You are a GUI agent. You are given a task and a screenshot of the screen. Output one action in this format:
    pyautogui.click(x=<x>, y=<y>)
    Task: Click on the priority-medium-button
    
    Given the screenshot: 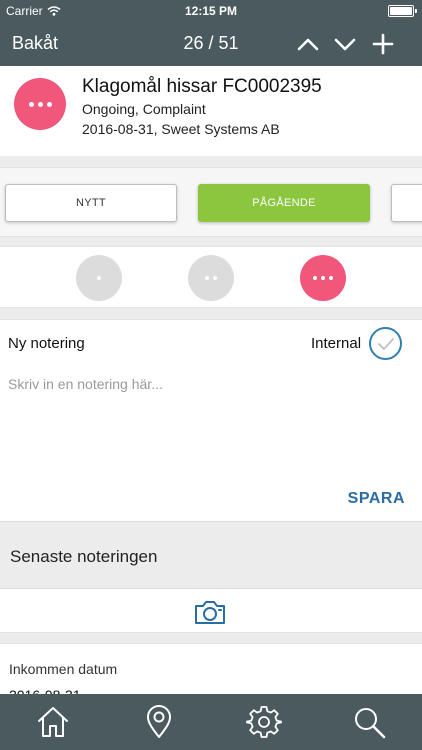 What is the action you would take?
    pyautogui.click(x=211, y=278)
    